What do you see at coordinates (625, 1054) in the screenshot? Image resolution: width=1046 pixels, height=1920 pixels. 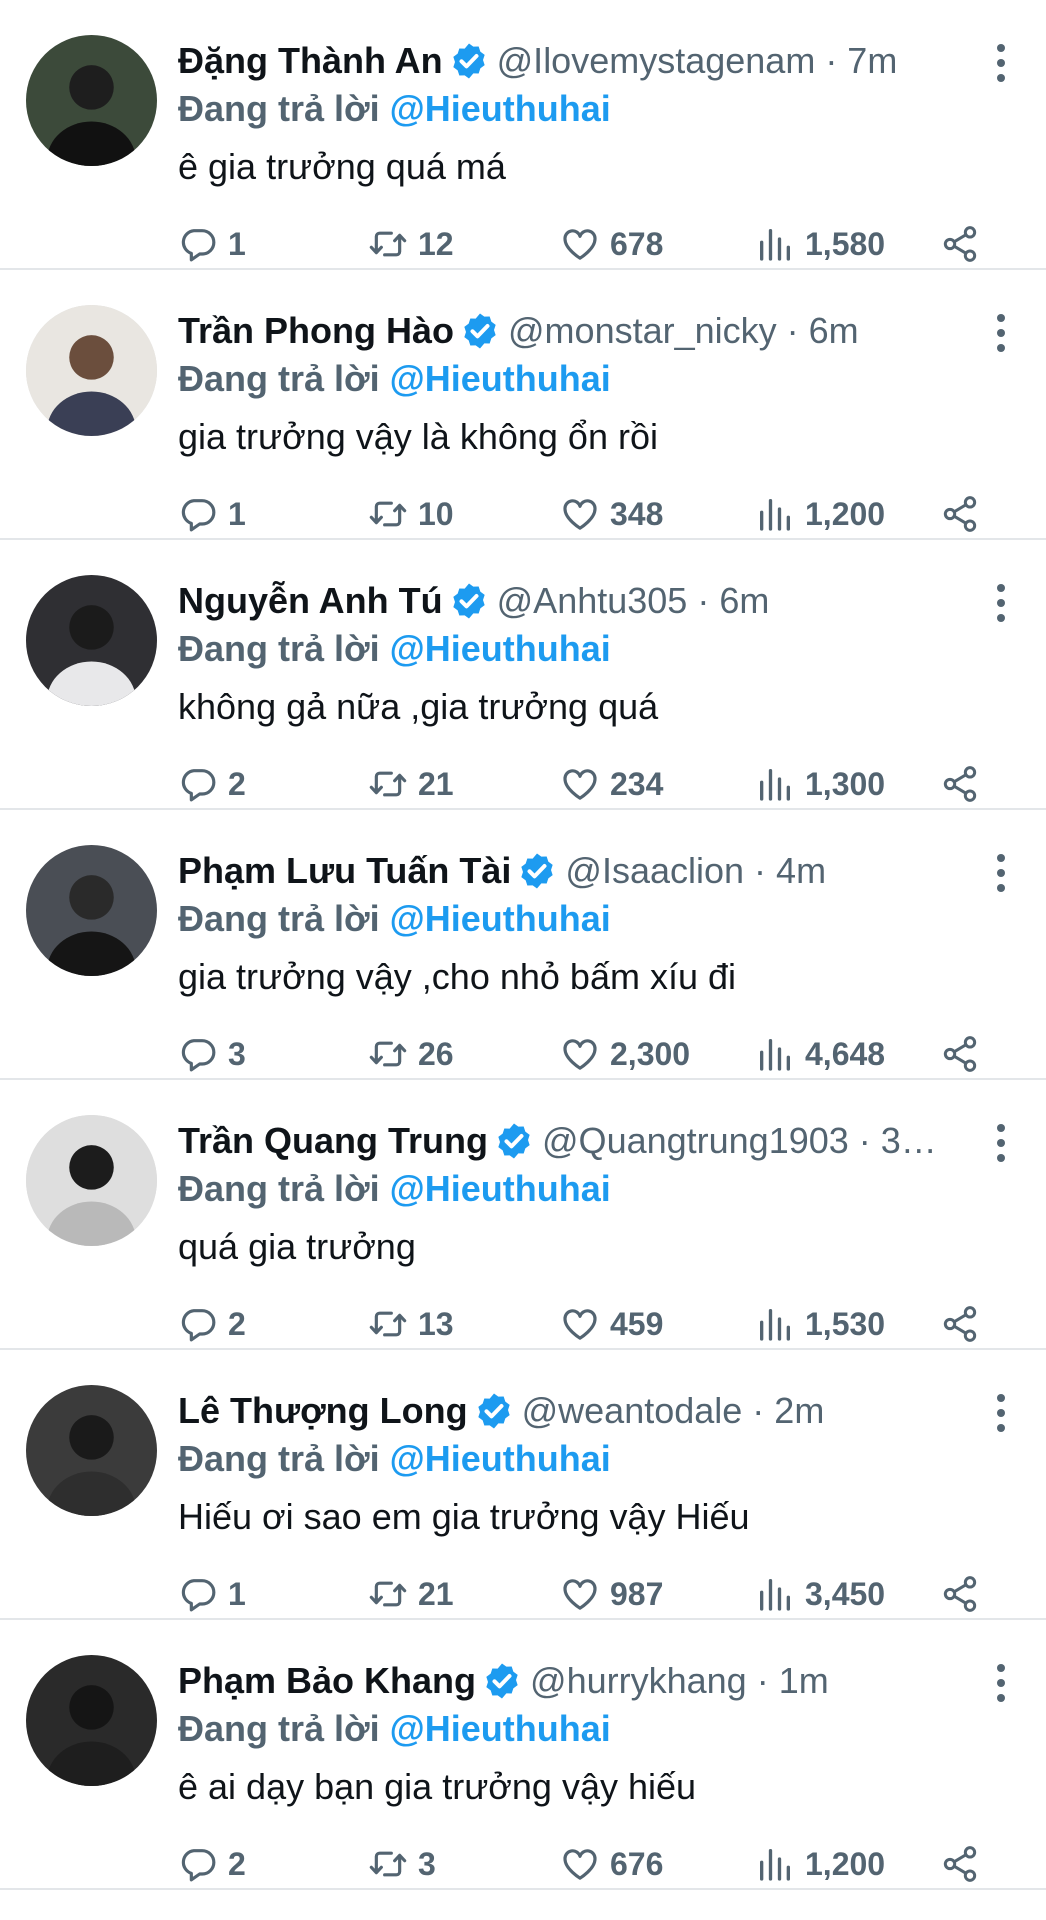 I see `like-button: 2,300` at bounding box center [625, 1054].